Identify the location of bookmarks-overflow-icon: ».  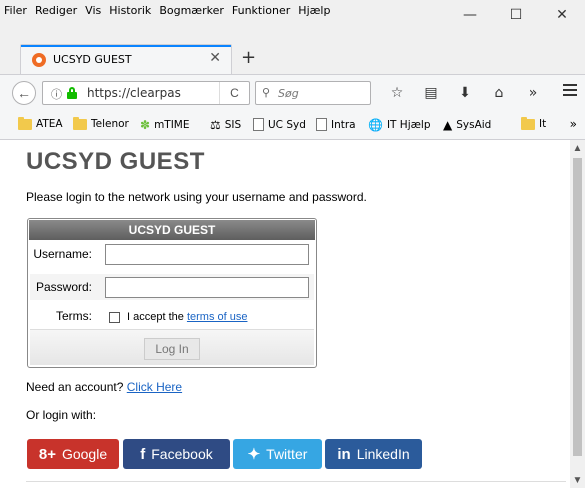
(573, 124).